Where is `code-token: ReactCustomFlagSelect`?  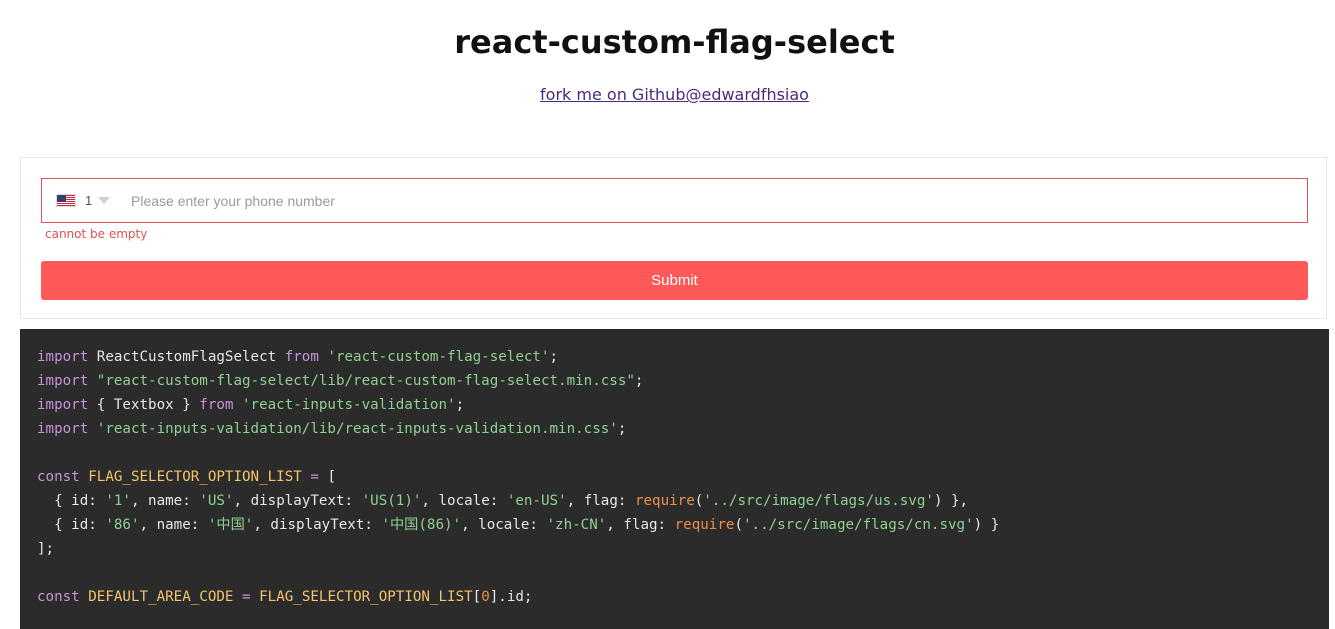
code-token: ReactCustomFlagSelect is located at coordinates (186, 357).